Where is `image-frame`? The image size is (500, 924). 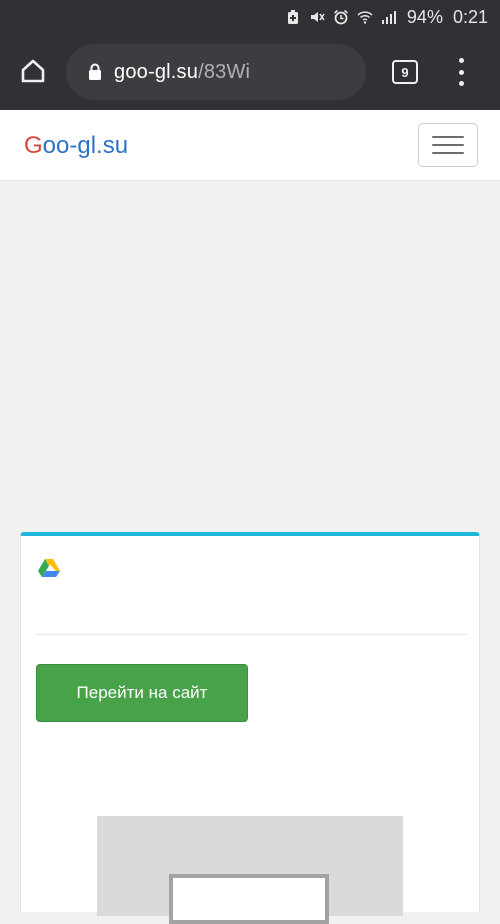
image-frame is located at coordinates (249, 899).